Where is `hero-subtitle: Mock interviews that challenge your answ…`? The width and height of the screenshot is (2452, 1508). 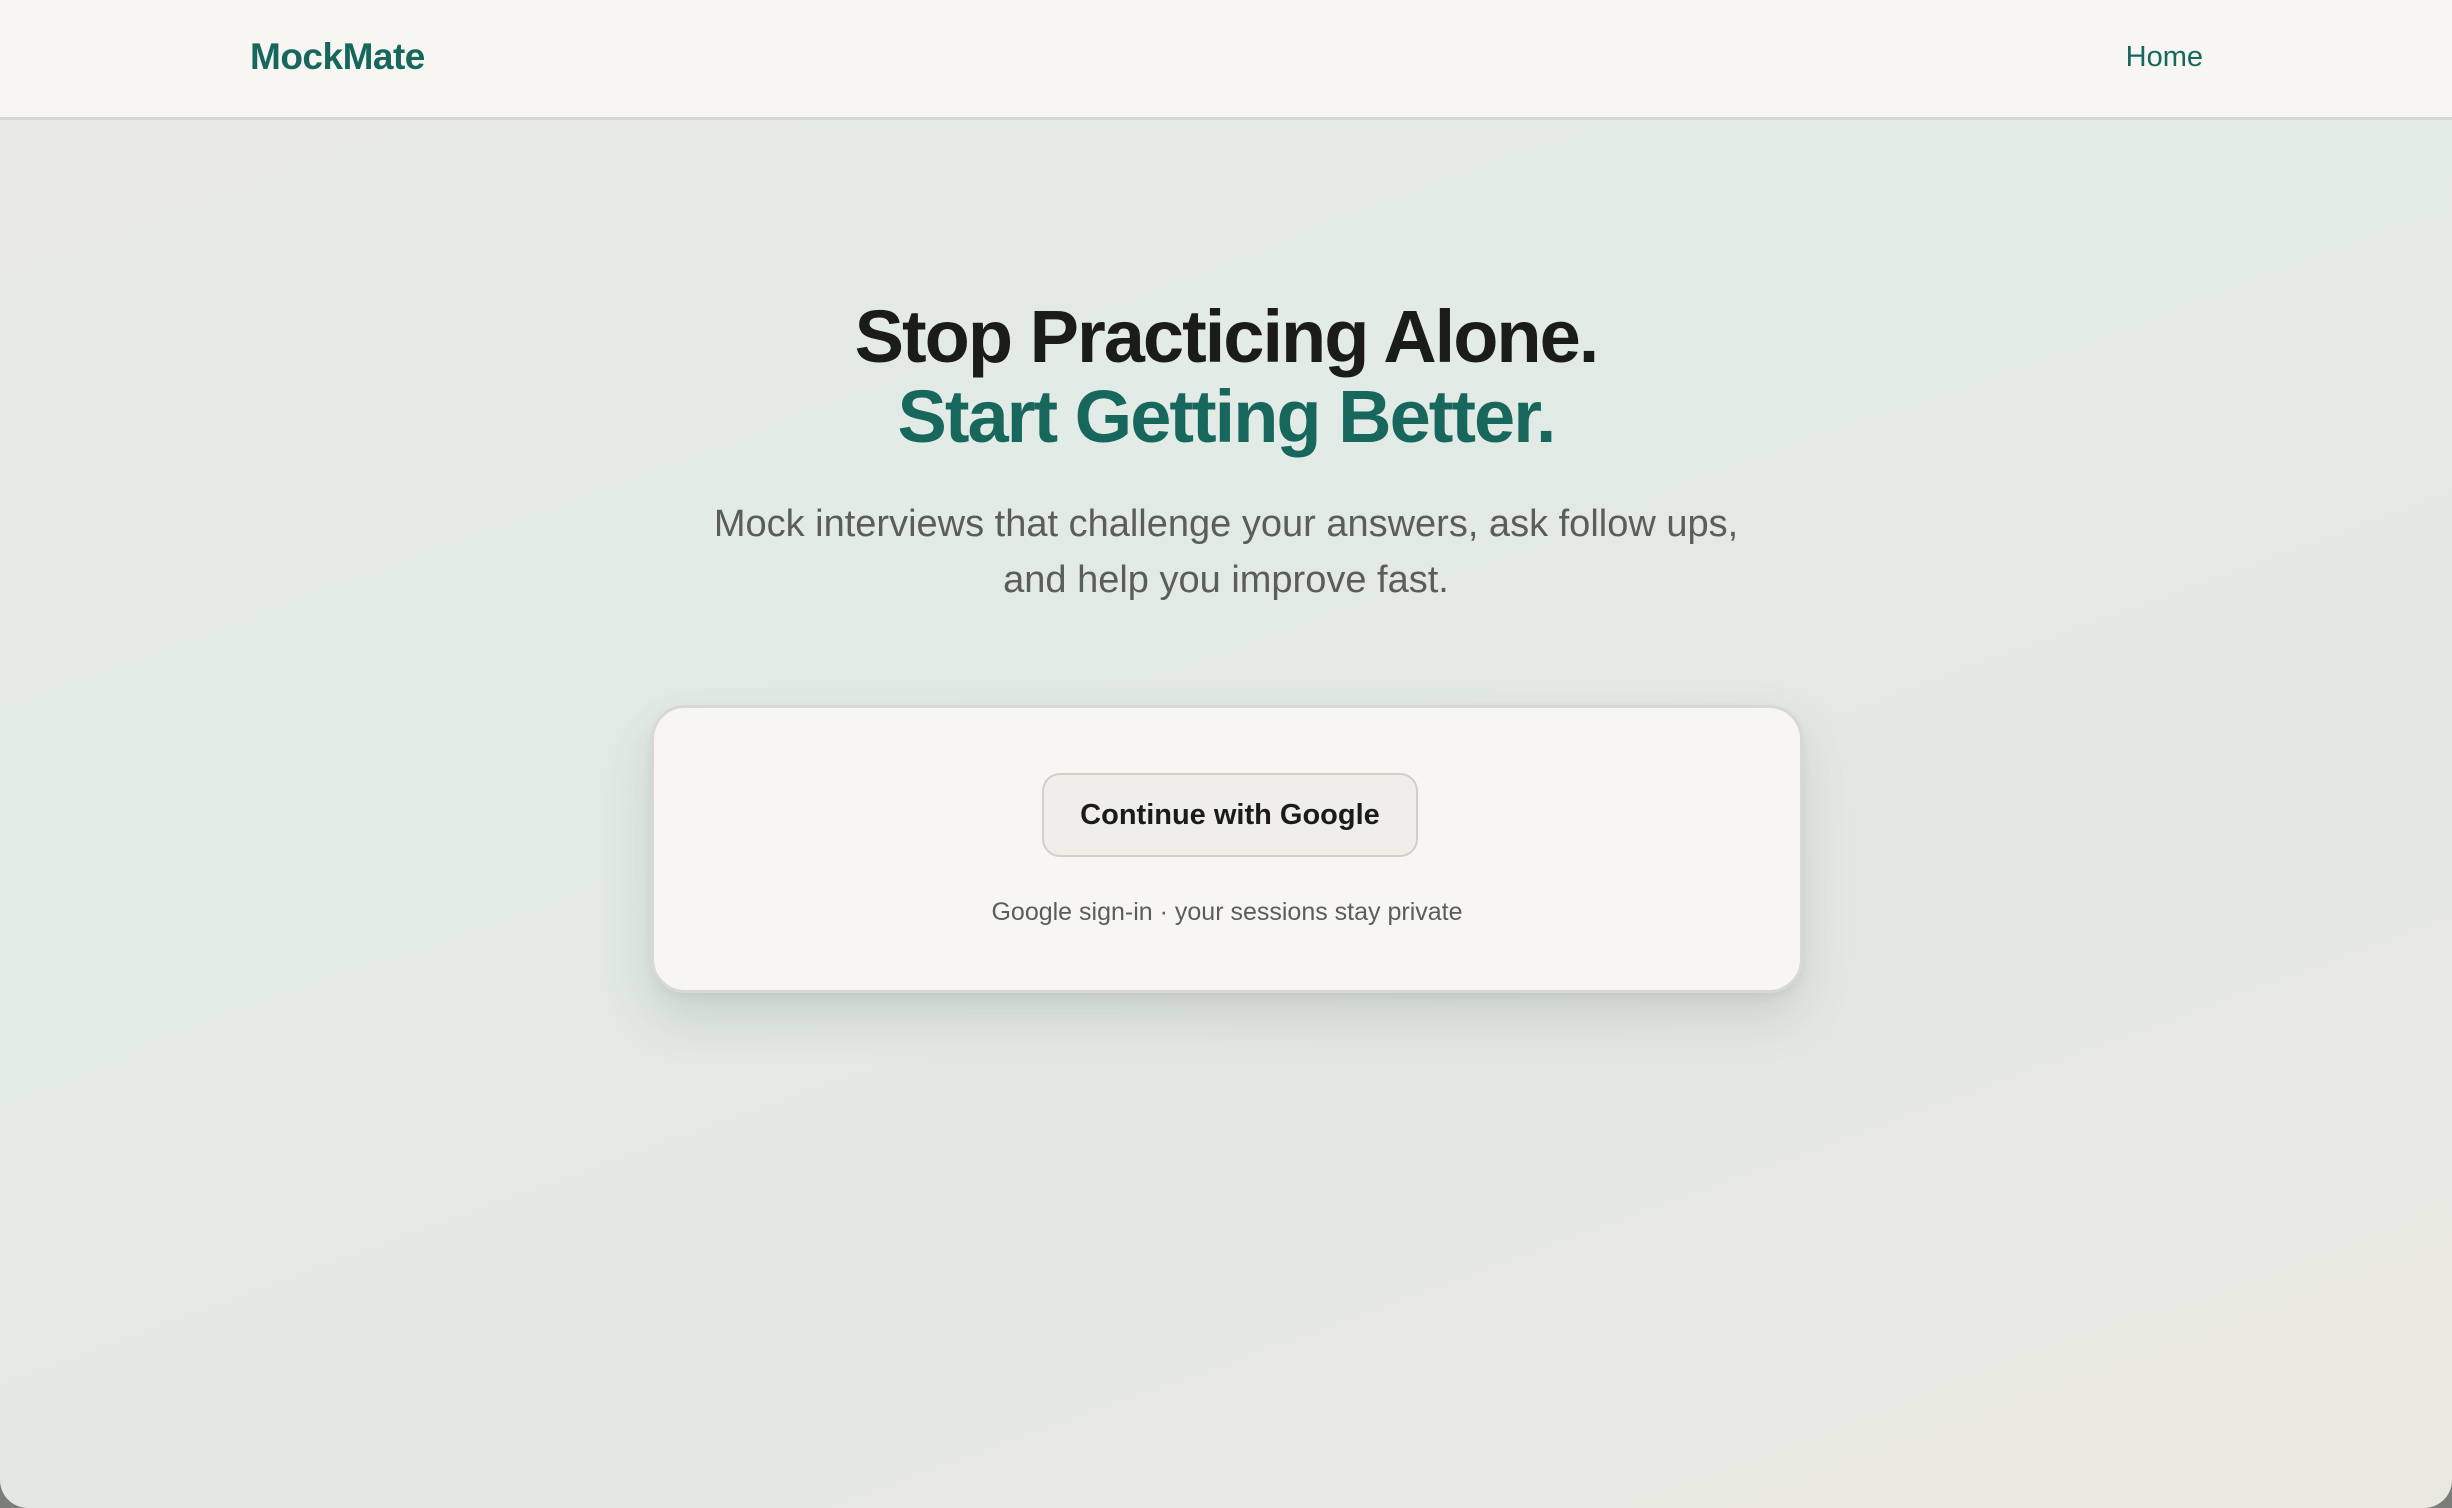
hero-subtitle: Mock interviews that challenge your answ… is located at coordinates (1226, 552).